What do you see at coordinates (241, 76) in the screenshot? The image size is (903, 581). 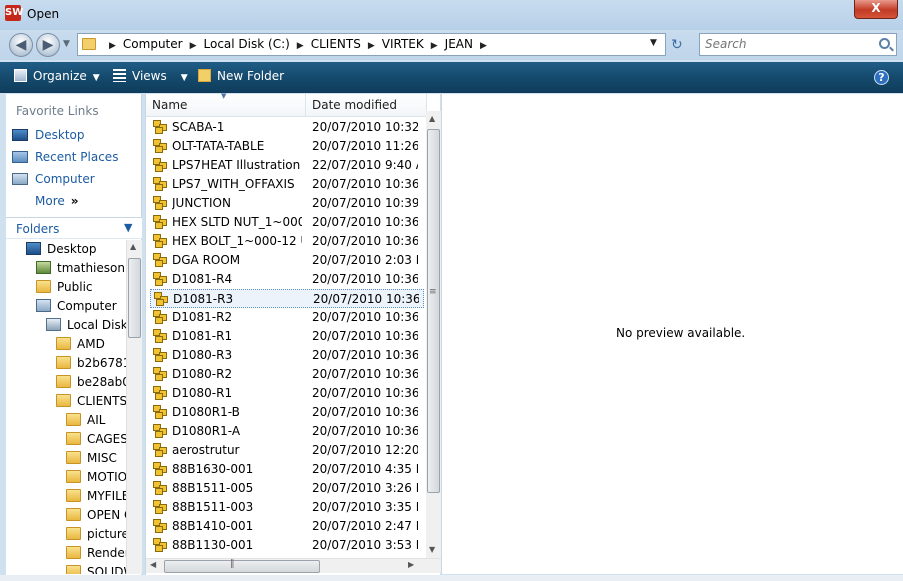 I see `new-folder-button: New Folder` at bounding box center [241, 76].